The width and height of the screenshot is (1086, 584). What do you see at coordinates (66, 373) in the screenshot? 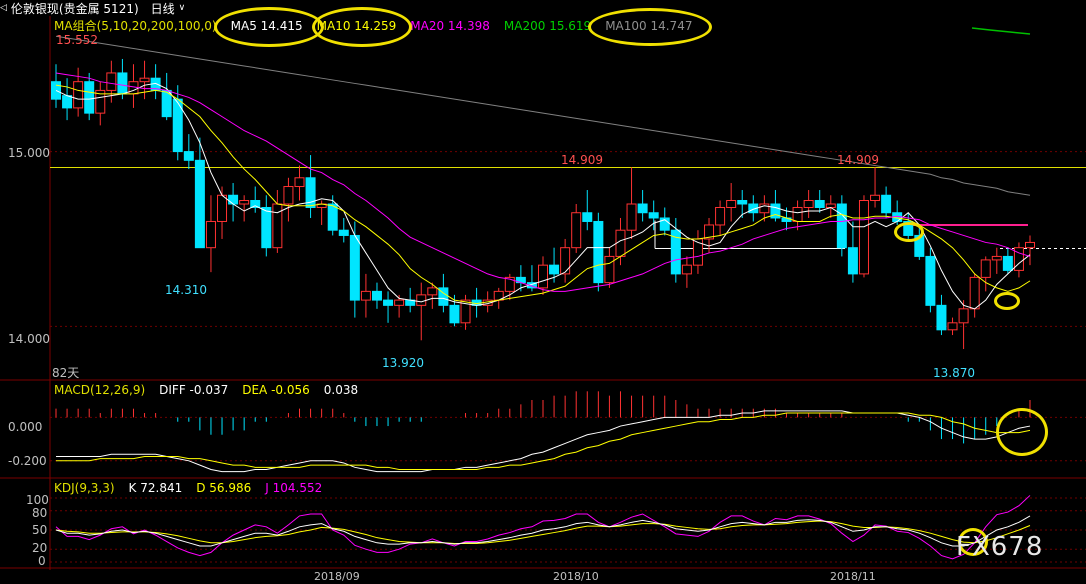
I see `days-count: 82天` at bounding box center [66, 373].